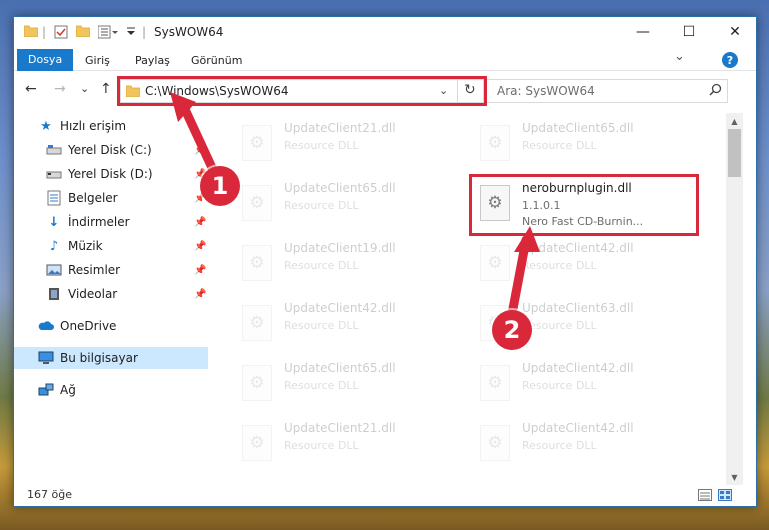 The image size is (769, 530). Describe the element at coordinates (734, 477) in the screenshot. I see `scroll-down-icon: ▼` at that location.